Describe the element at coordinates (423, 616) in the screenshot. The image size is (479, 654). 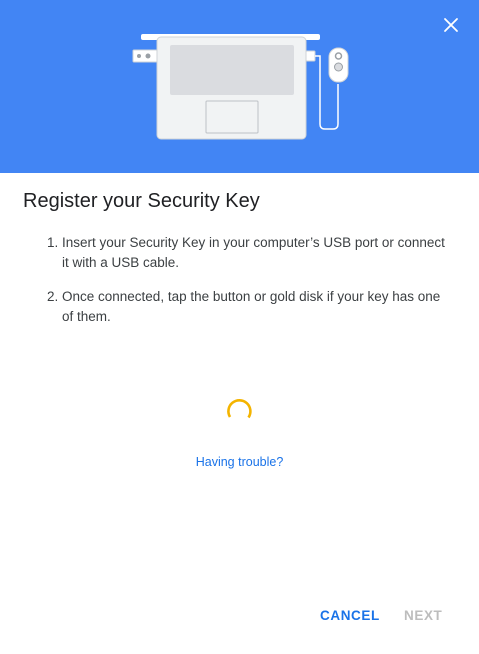
I see `next-button: NEXT` at that location.